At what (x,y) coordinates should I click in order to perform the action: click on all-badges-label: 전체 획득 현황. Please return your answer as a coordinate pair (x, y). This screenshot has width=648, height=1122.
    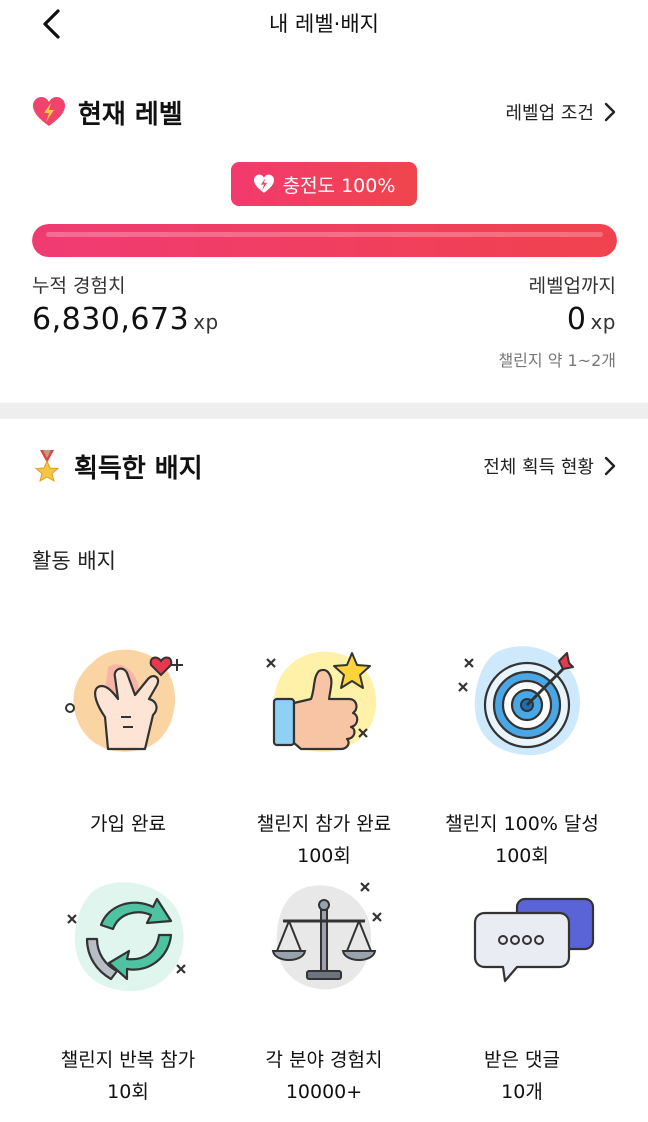
    Looking at the image, I should click on (538, 467).